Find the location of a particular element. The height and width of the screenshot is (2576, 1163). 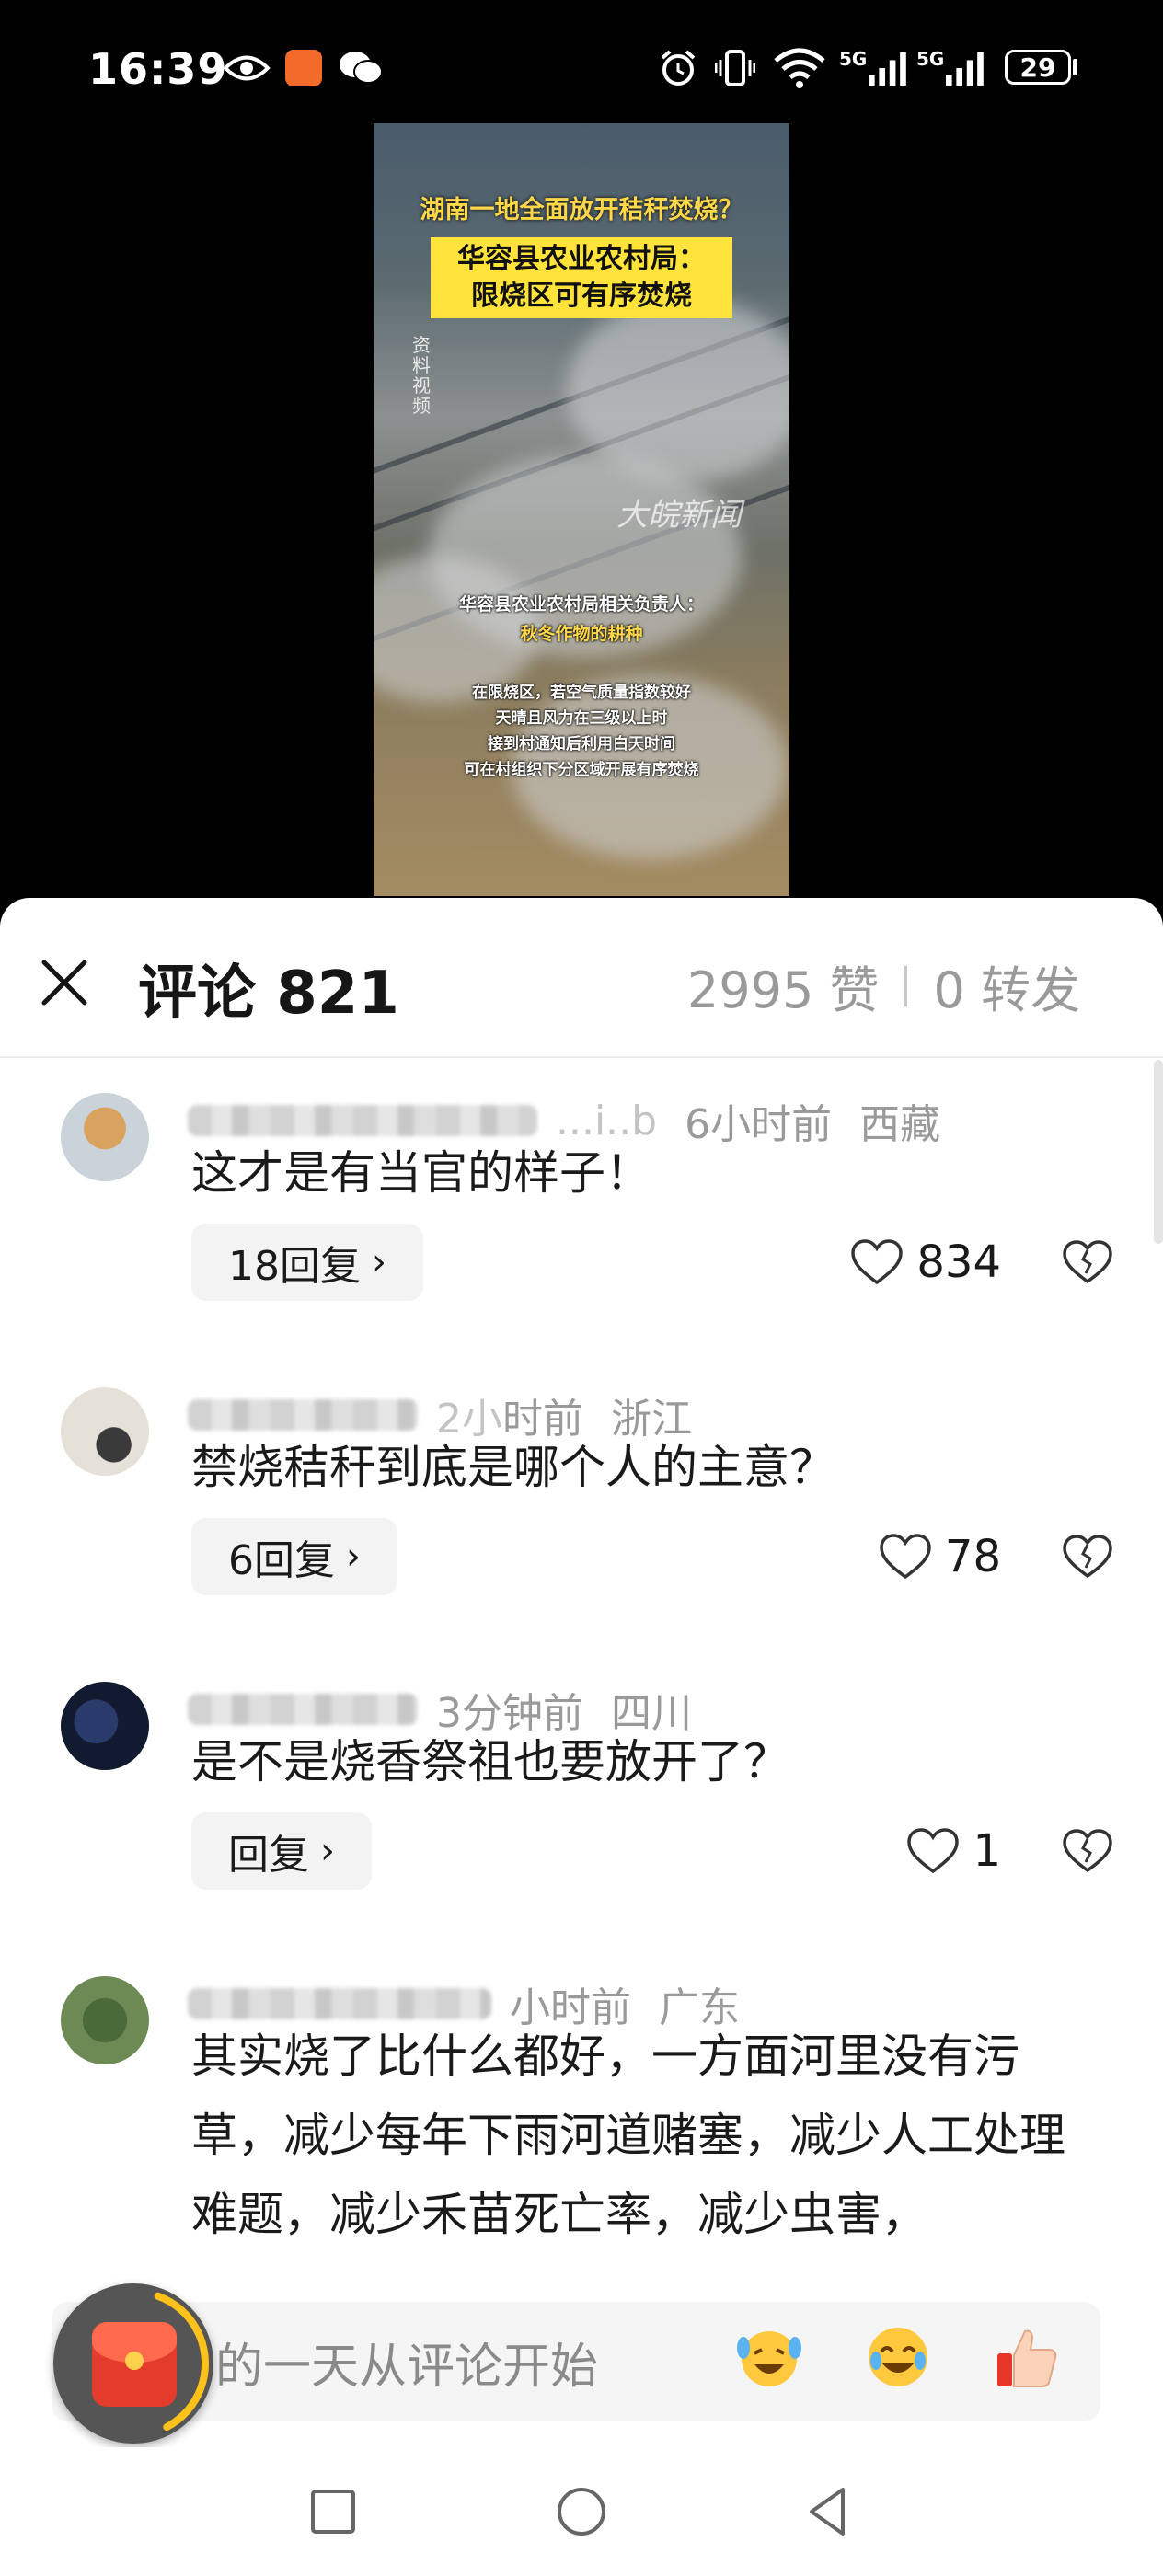

reply-button: 6回复 › is located at coordinates (294, 1556).